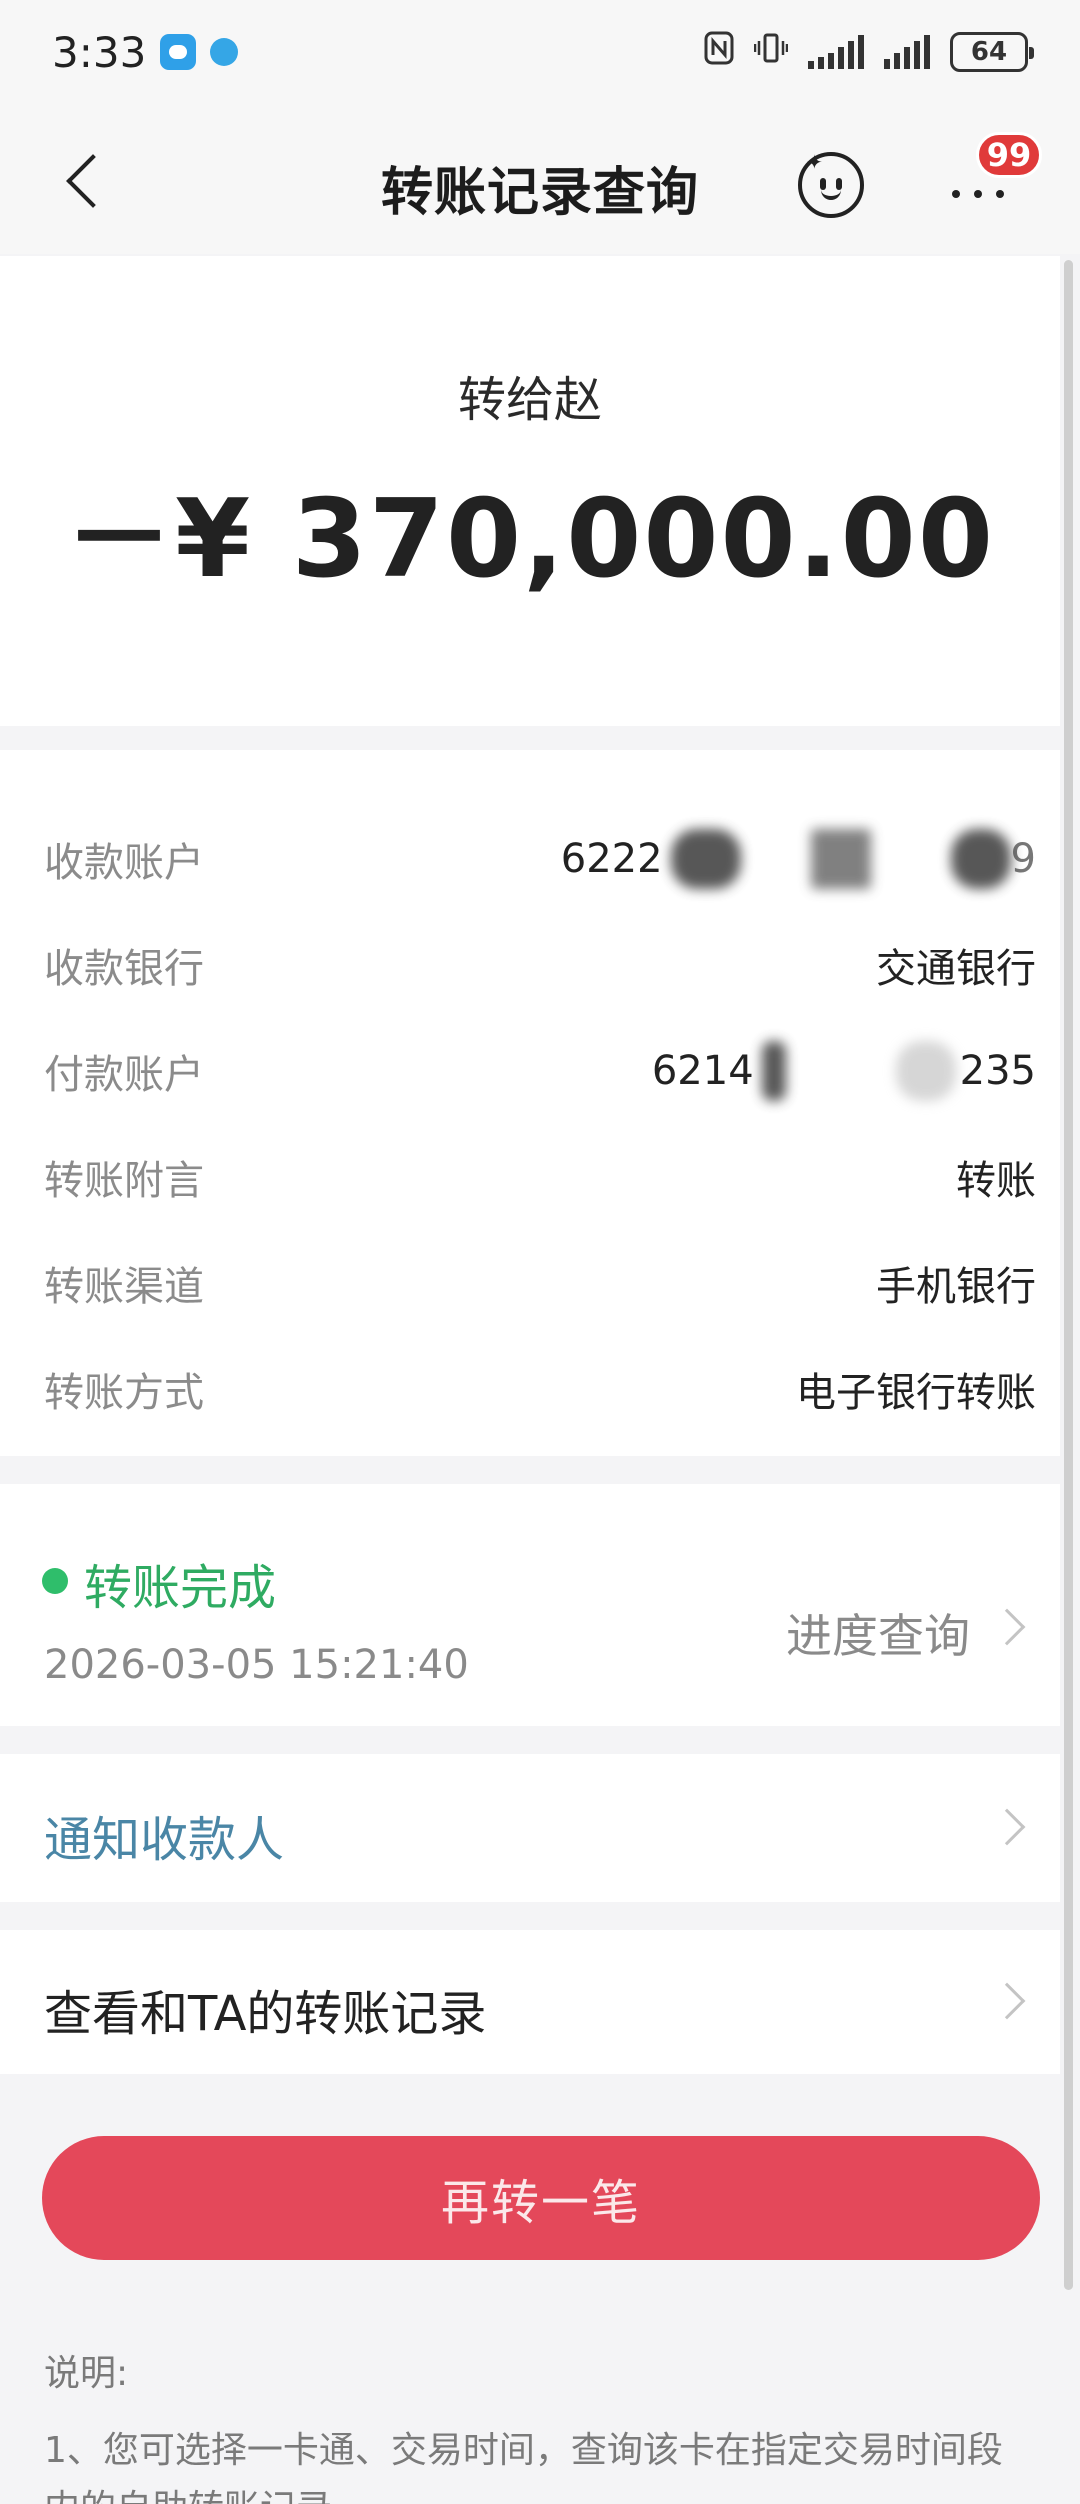 The height and width of the screenshot is (2504, 1080). What do you see at coordinates (124, 969) in the screenshot?
I see `detail-label: 收款银行` at bounding box center [124, 969].